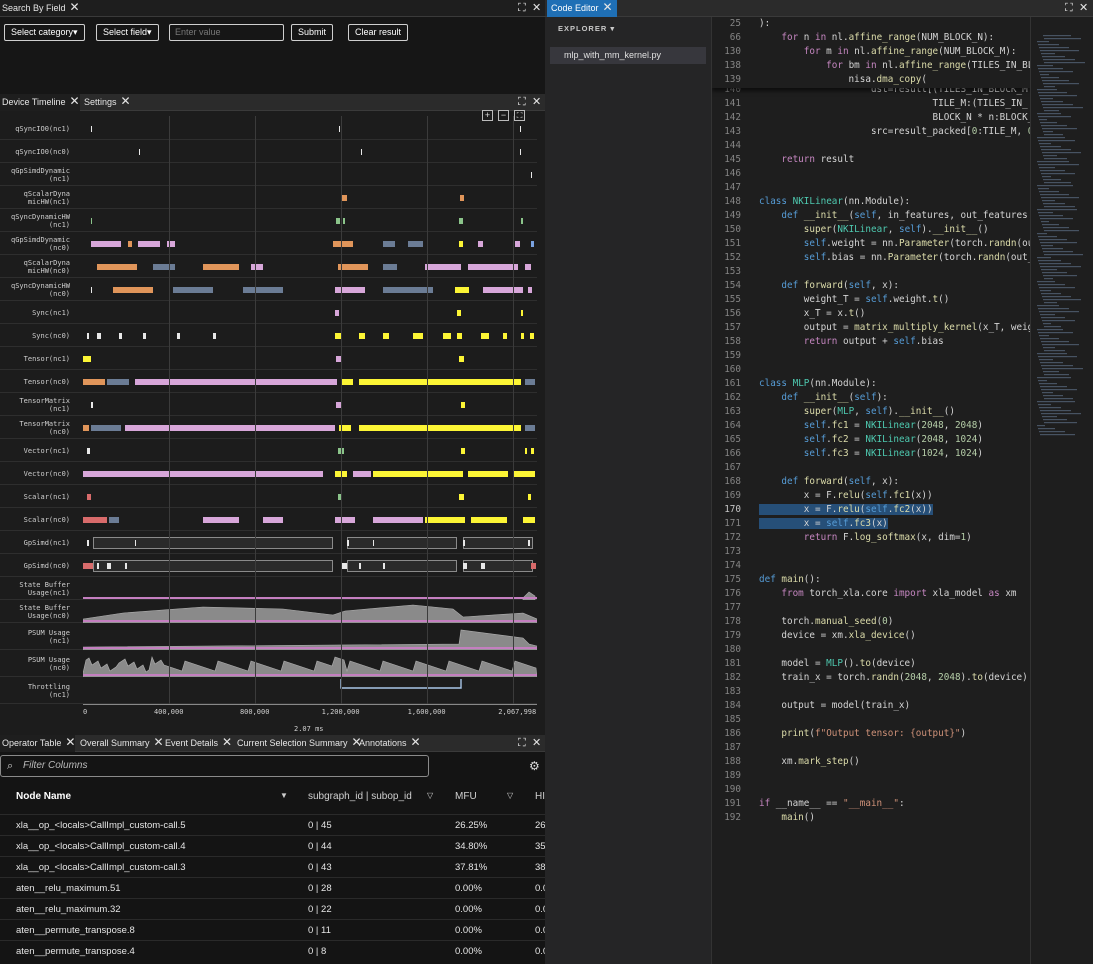 This screenshot has height=964, width=1093. I want to click on code-line: 181 model = MLP().to(device), so click(871, 664).